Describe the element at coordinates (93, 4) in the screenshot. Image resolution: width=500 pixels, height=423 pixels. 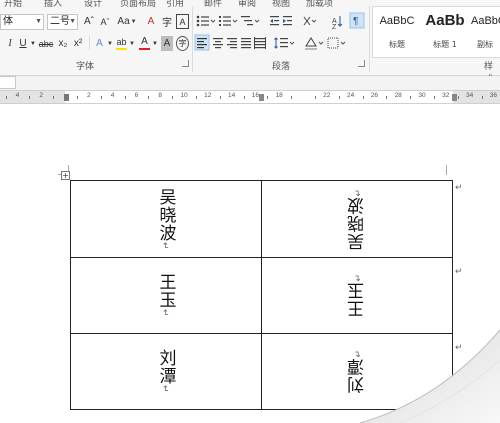
I see `tab-design: 设计` at that location.